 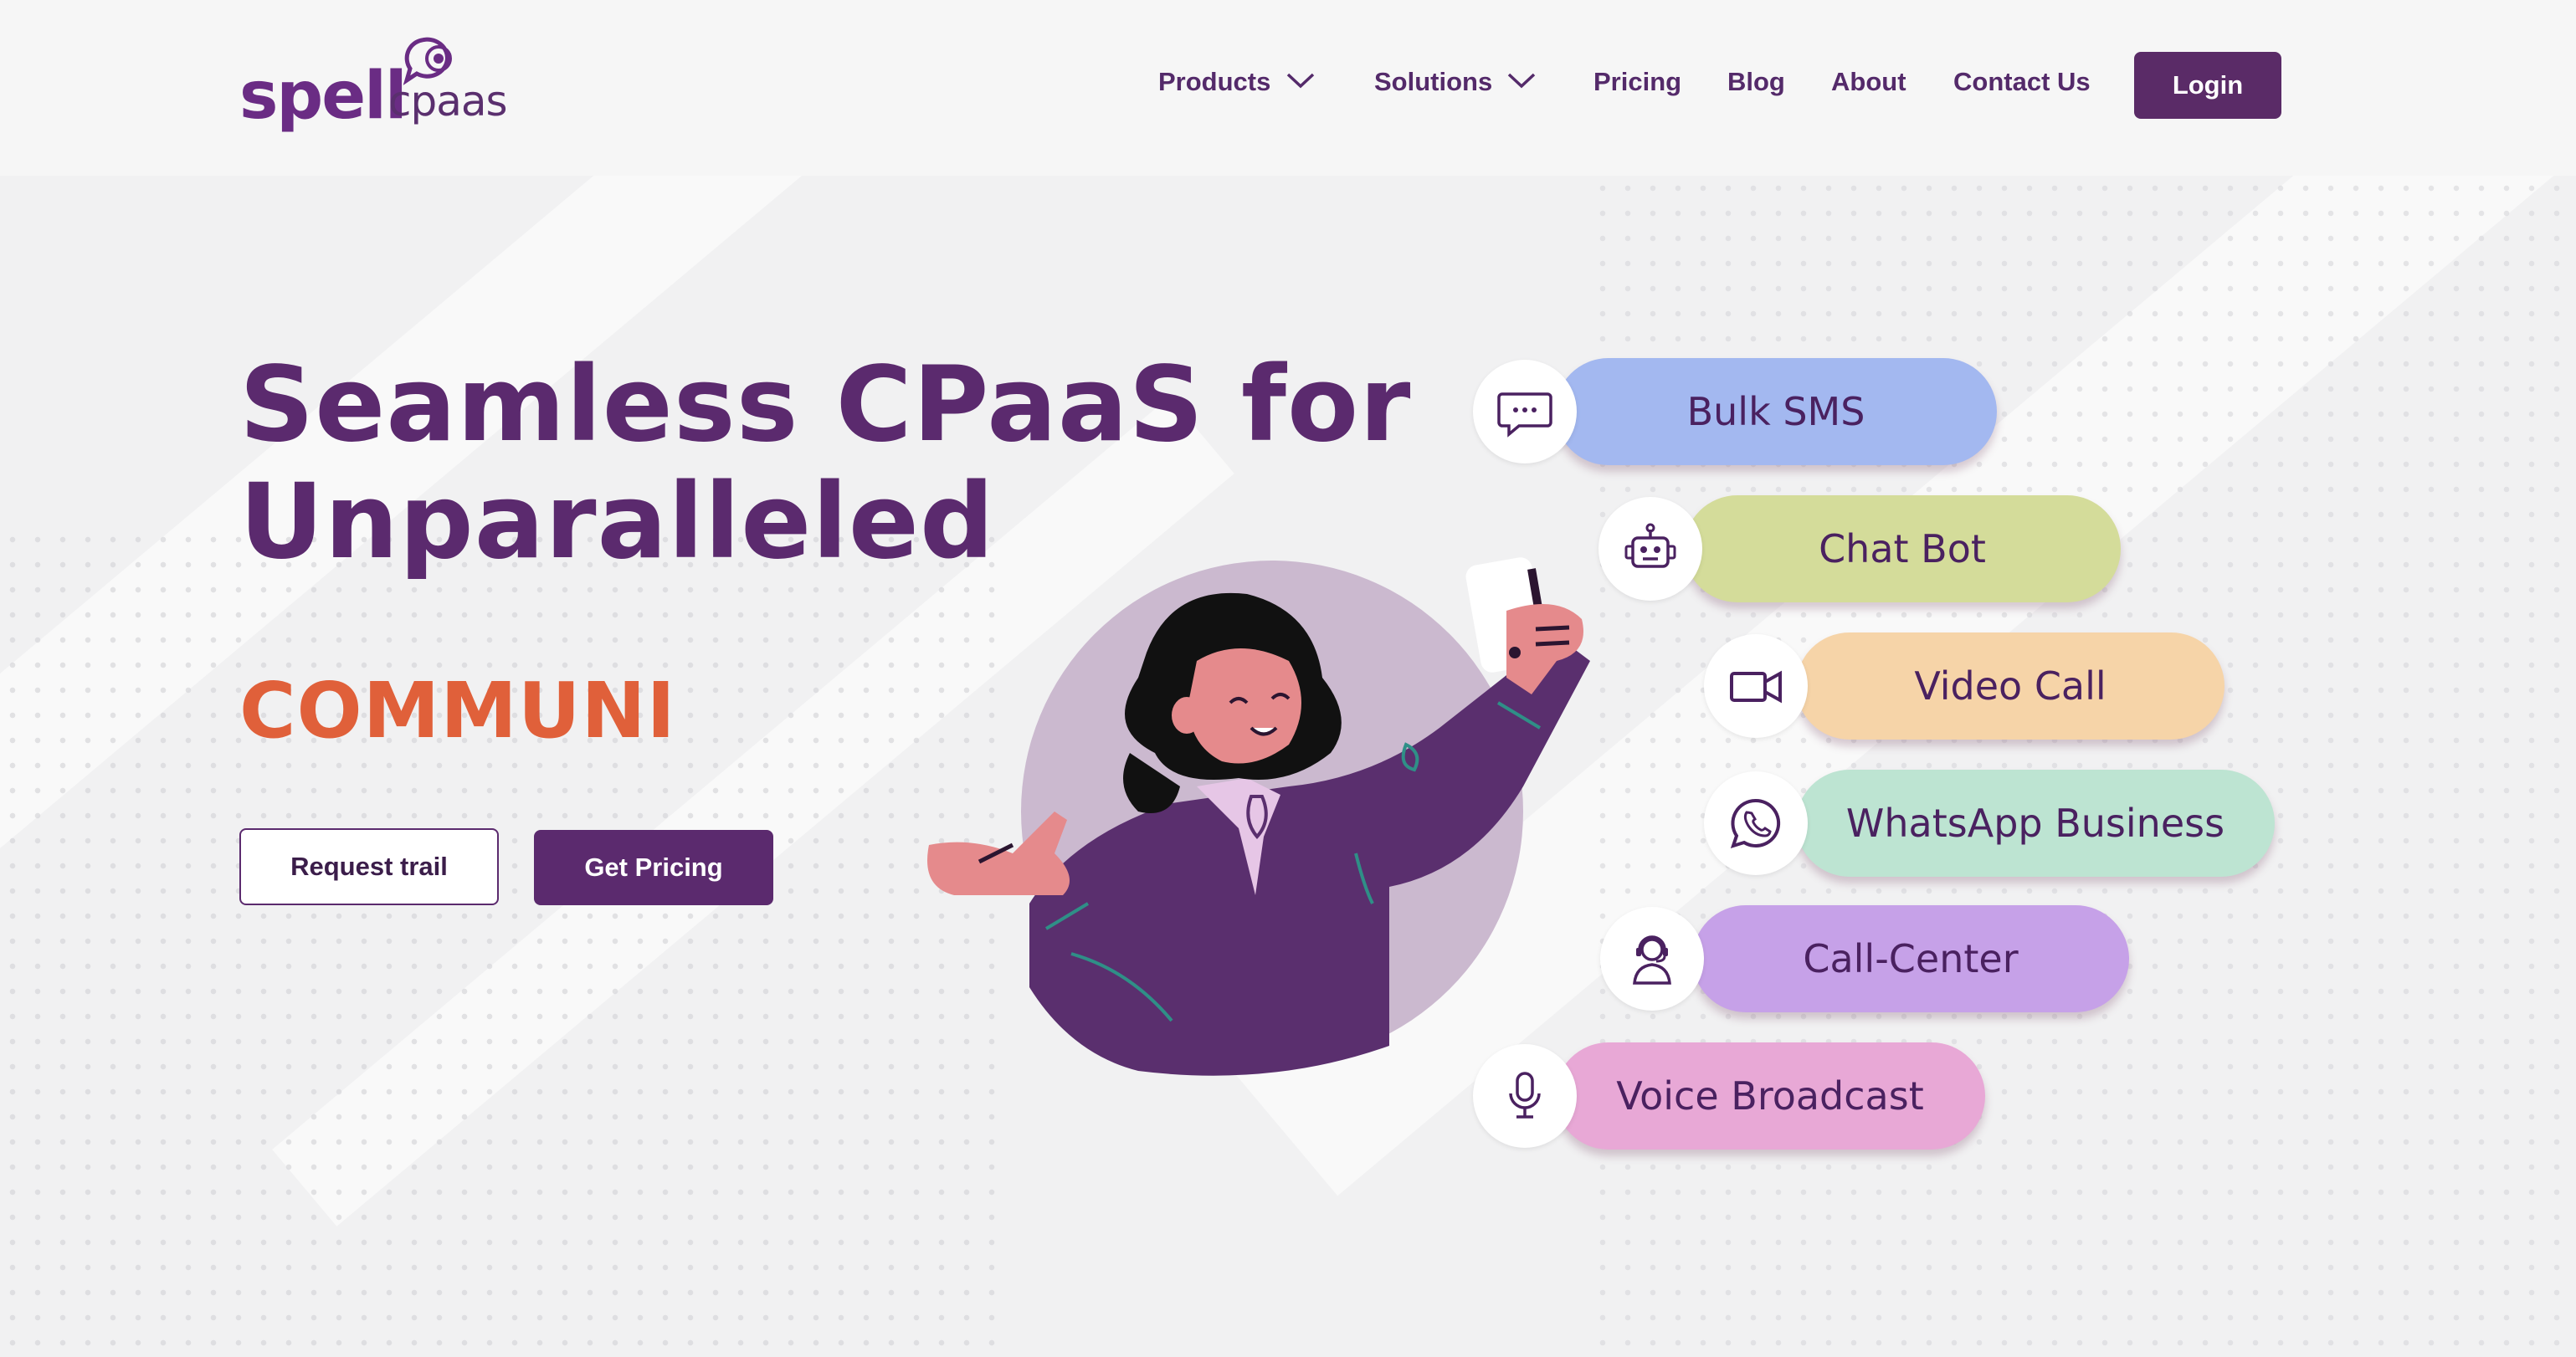 I want to click on chat-bubble-icon, so click(x=1524, y=415).